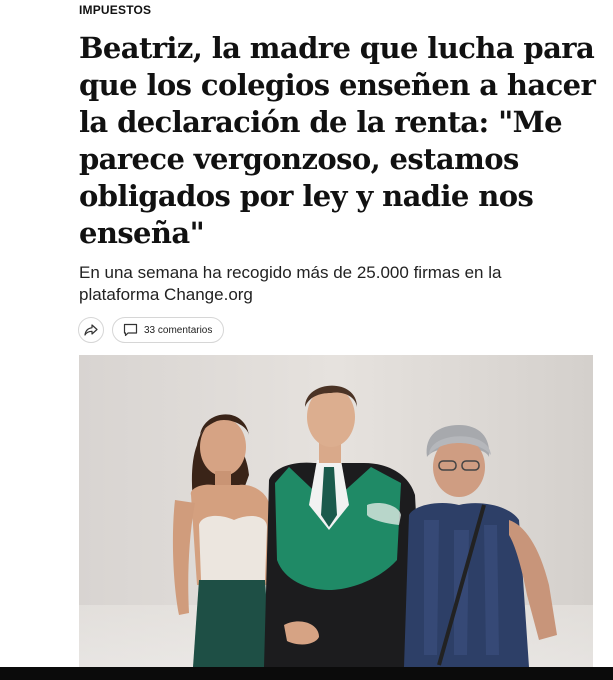 This screenshot has width=613, height=680. What do you see at coordinates (115, 10) in the screenshot?
I see `section-label: IMPUESTOS` at bounding box center [115, 10].